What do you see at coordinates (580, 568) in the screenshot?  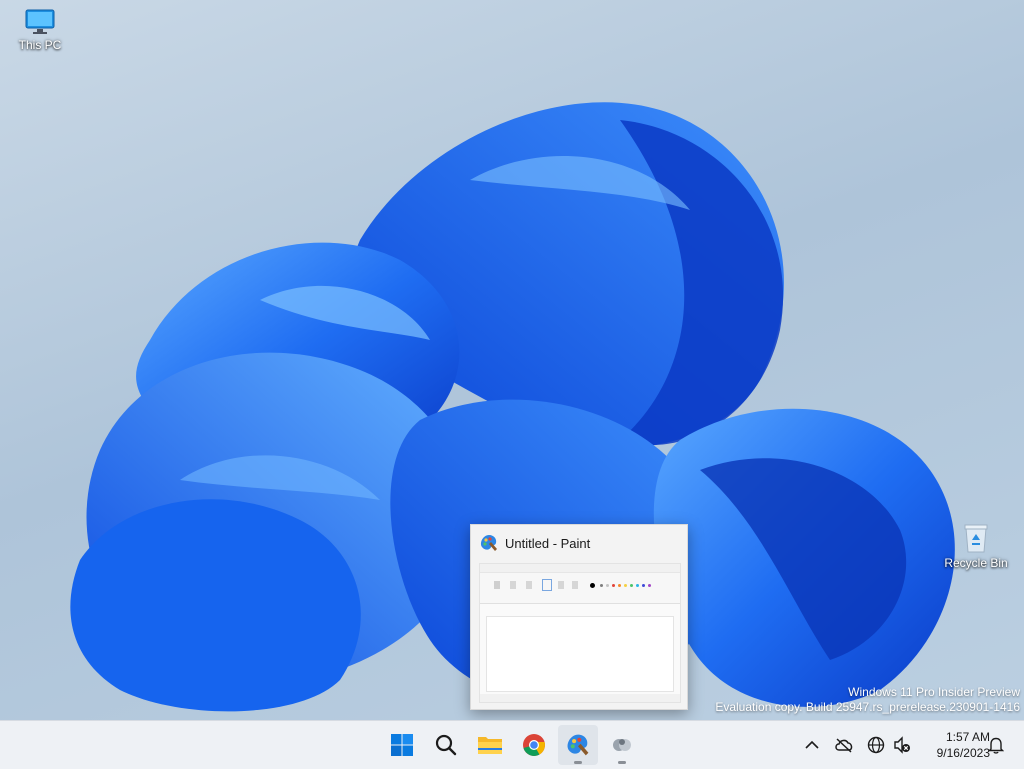 I see `thumb-titlebar` at bounding box center [580, 568].